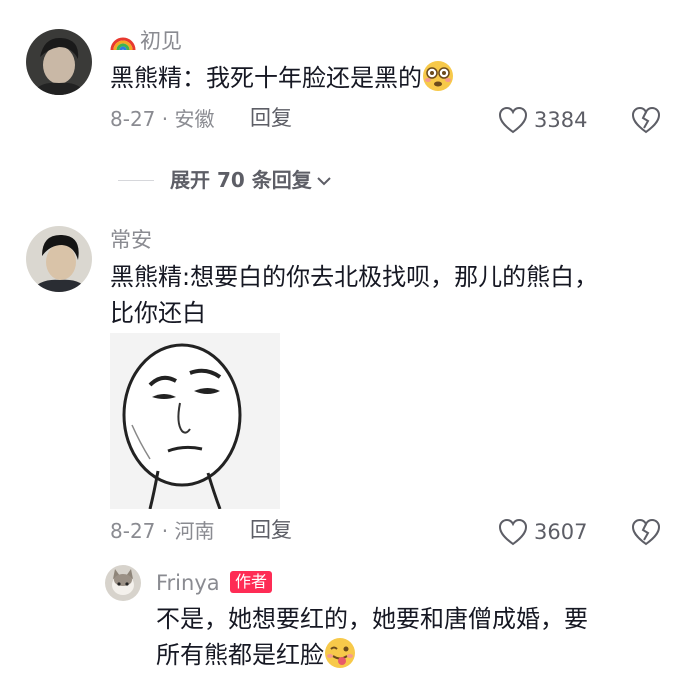 The width and height of the screenshot is (690, 675). I want to click on author-badge: 作者, so click(251, 582).